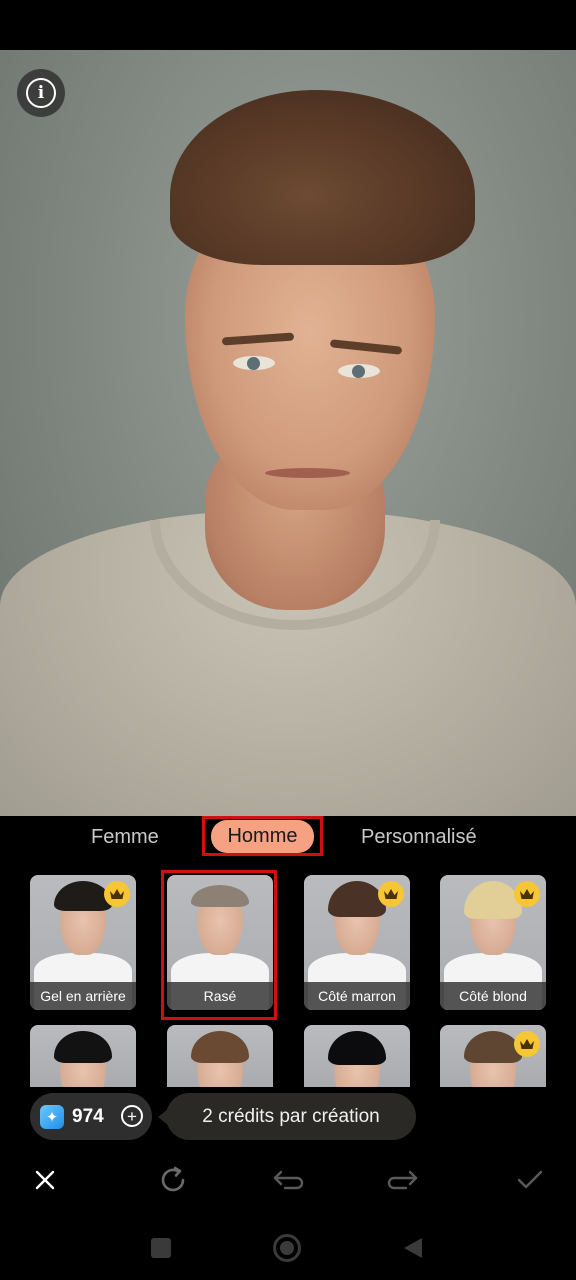 Image resolution: width=576 pixels, height=1280 pixels. What do you see at coordinates (413, 1248) in the screenshot?
I see `back-icon` at bounding box center [413, 1248].